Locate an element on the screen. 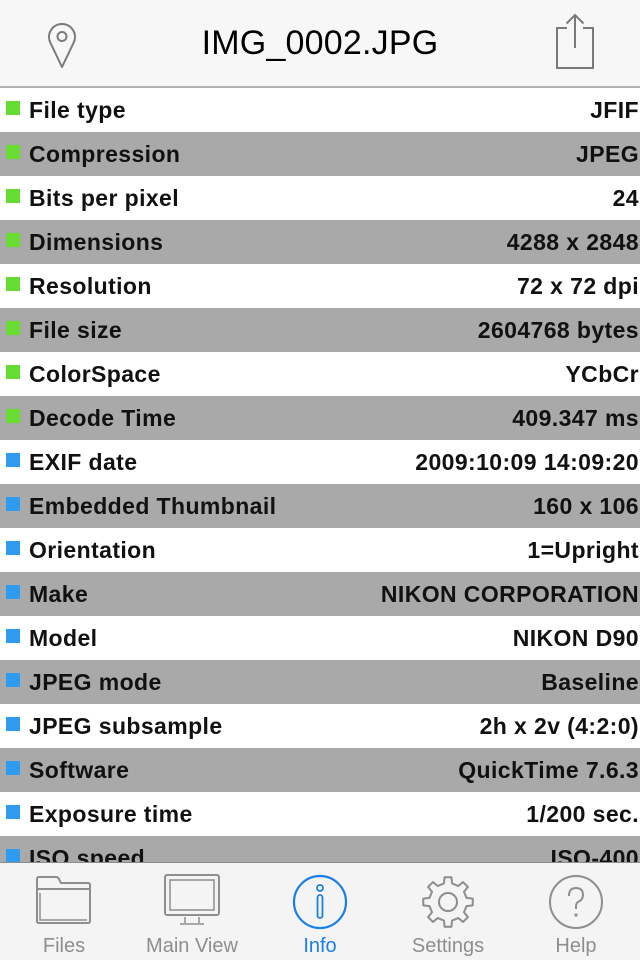 Image resolution: width=640 pixels, height=960 pixels. row-value: QuickTime 7.6.3 is located at coordinates (548, 769).